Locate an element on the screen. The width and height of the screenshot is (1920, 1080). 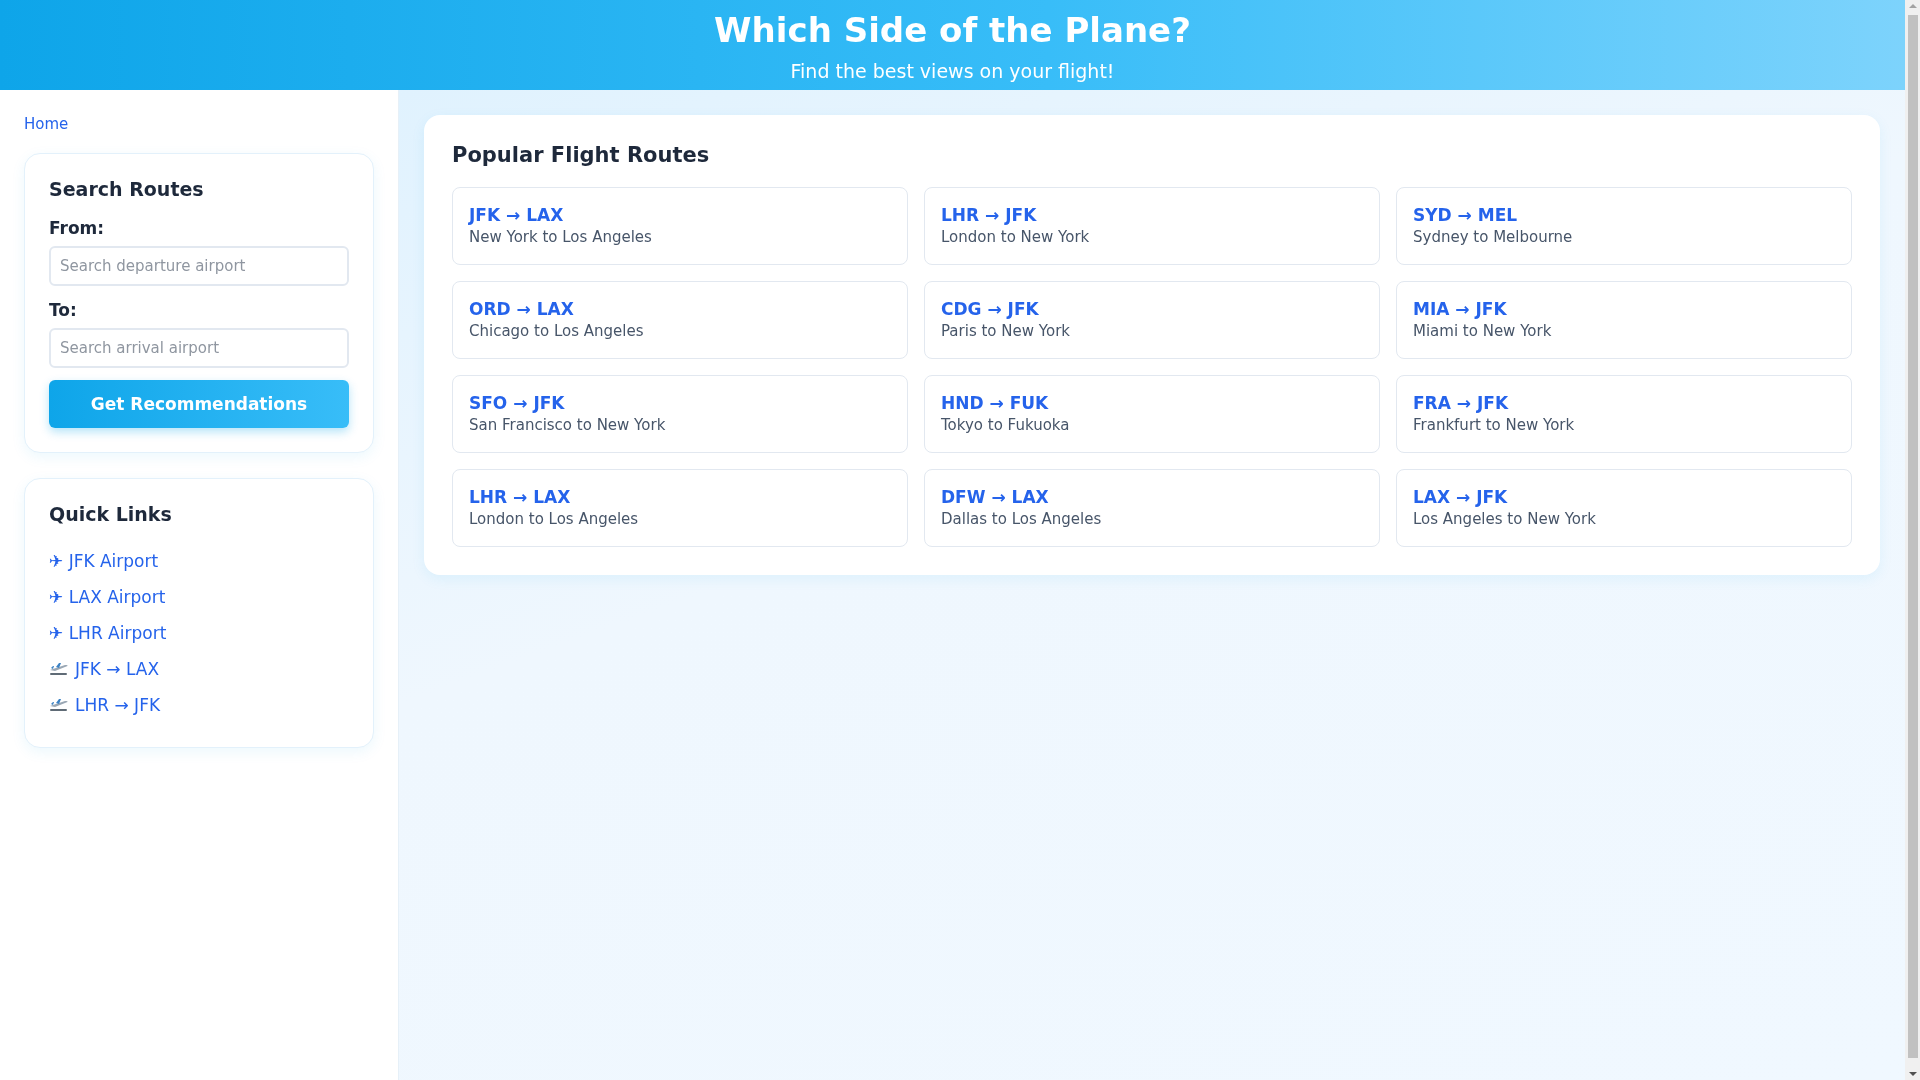
route-name: San Francisco to New York is located at coordinates (568, 425).